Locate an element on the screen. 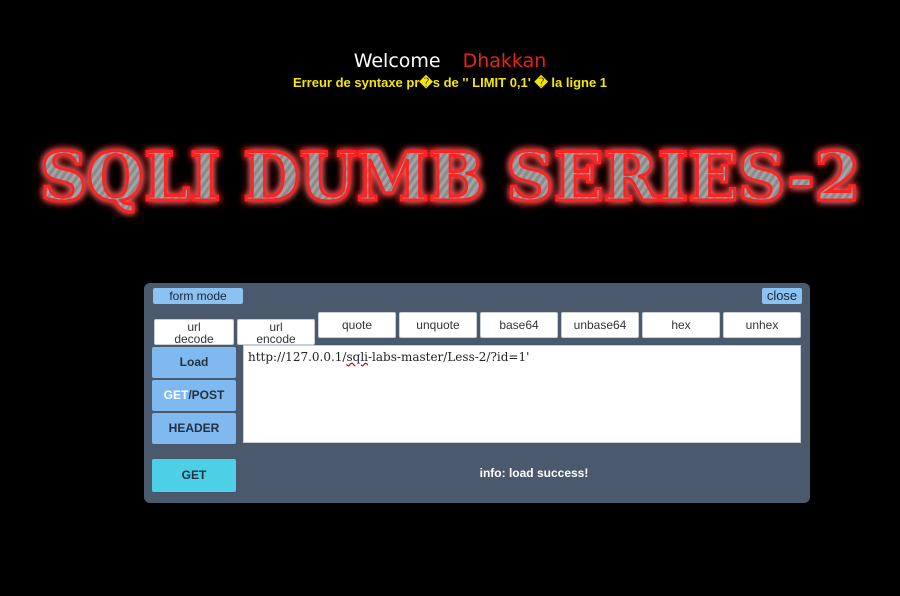  series-logo: SQLI DUMB SERIES-2 is located at coordinates (450, 178).